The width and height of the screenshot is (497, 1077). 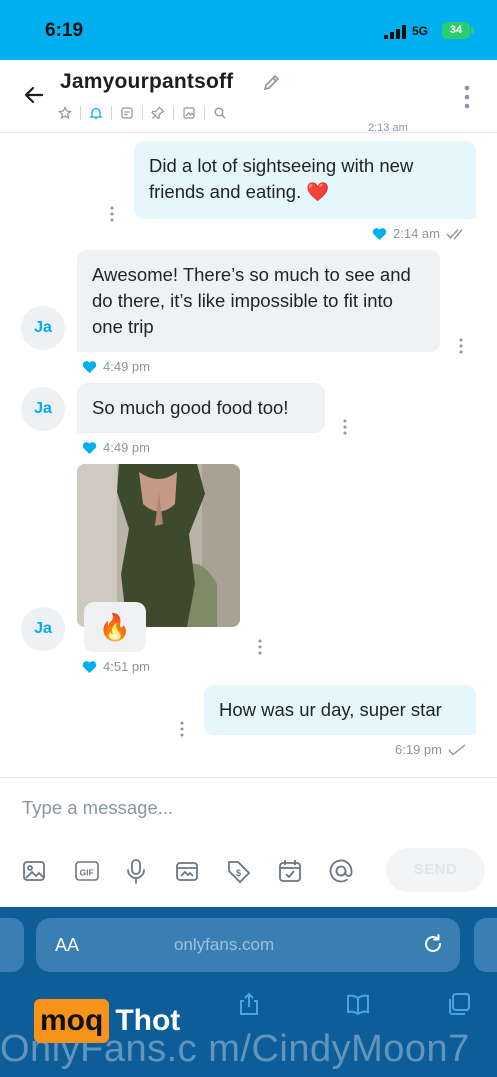 I want to click on message-meta: 2:14 am, so click(x=420, y=233).